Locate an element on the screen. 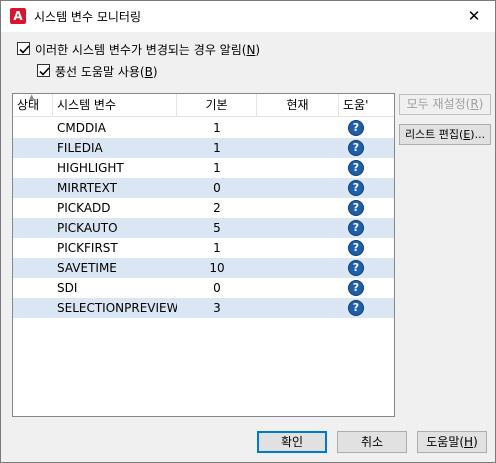  table-row: PICKFIRST 1 ? is located at coordinates (203, 248).